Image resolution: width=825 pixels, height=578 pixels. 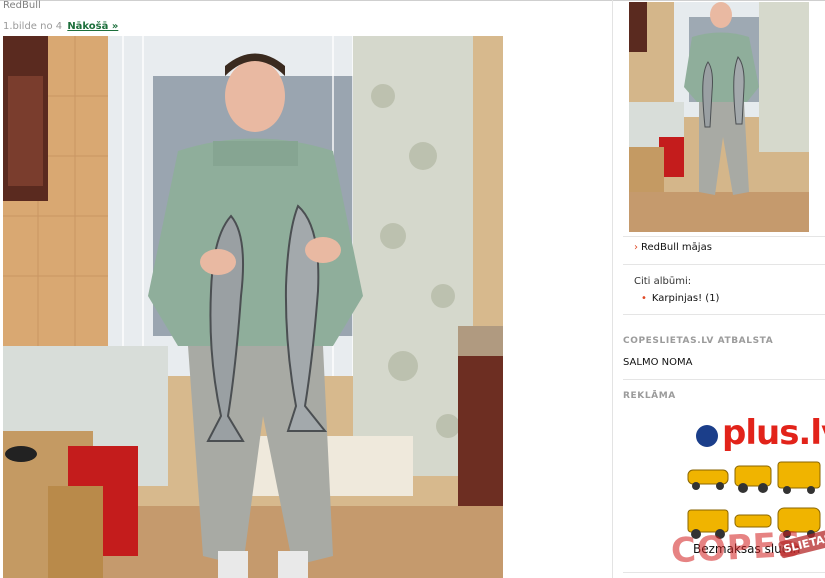 I want to click on column-divider, so click(x=612, y=289).